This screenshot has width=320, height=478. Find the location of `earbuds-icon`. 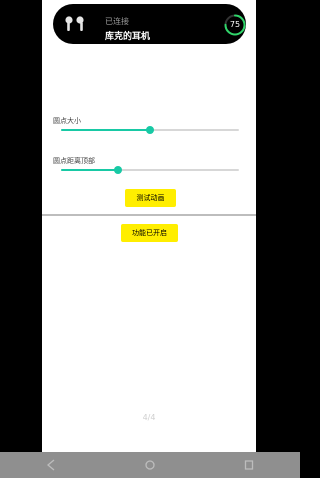

earbuds-icon is located at coordinates (74, 23).